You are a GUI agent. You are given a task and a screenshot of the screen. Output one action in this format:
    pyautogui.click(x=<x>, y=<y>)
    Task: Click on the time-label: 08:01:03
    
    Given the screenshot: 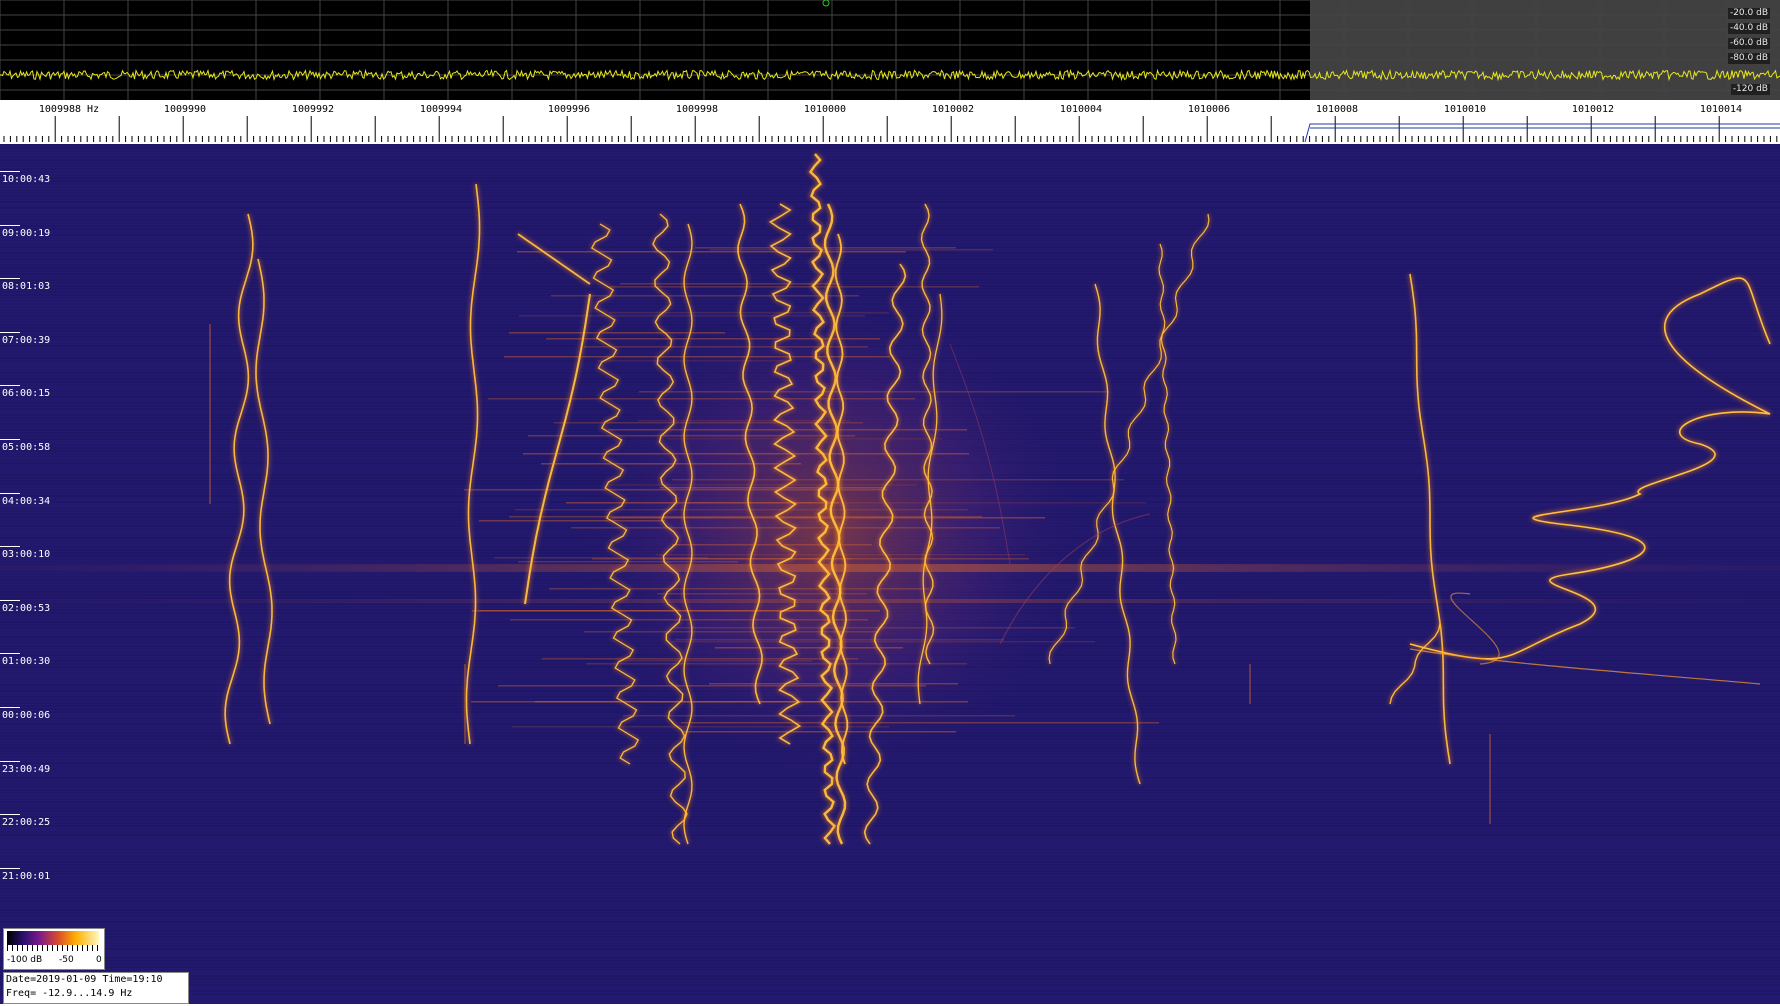 What is the action you would take?
    pyautogui.click(x=26, y=287)
    